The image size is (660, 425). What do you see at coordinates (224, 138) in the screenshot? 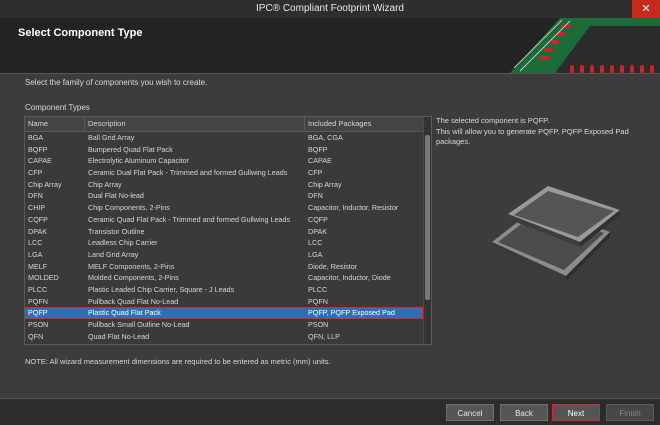
I see `table-row: BGA Ball Grid Array BGA, CGA` at bounding box center [224, 138].